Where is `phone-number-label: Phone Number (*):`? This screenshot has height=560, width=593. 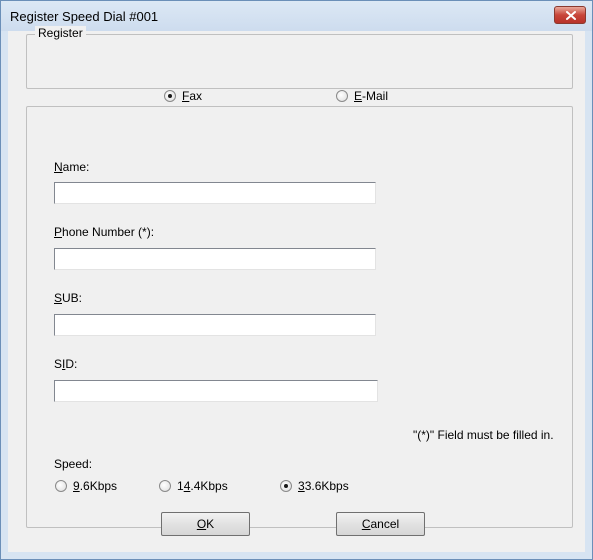 phone-number-label: Phone Number (*): is located at coordinates (104, 232).